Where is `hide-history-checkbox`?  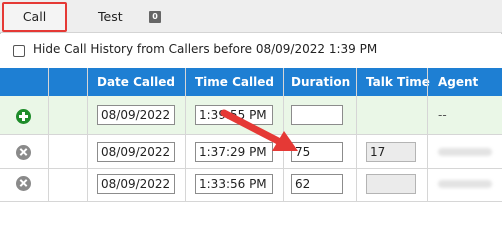 hide-history-checkbox is located at coordinates (19, 51).